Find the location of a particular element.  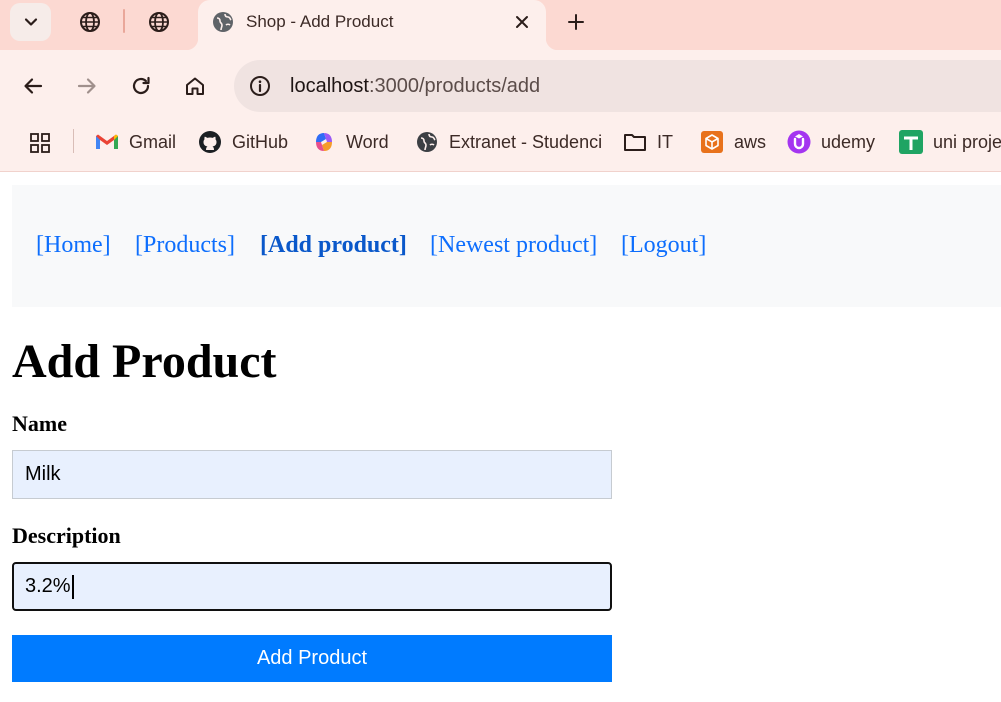

description-field-value: 3.2% is located at coordinates (48, 586).